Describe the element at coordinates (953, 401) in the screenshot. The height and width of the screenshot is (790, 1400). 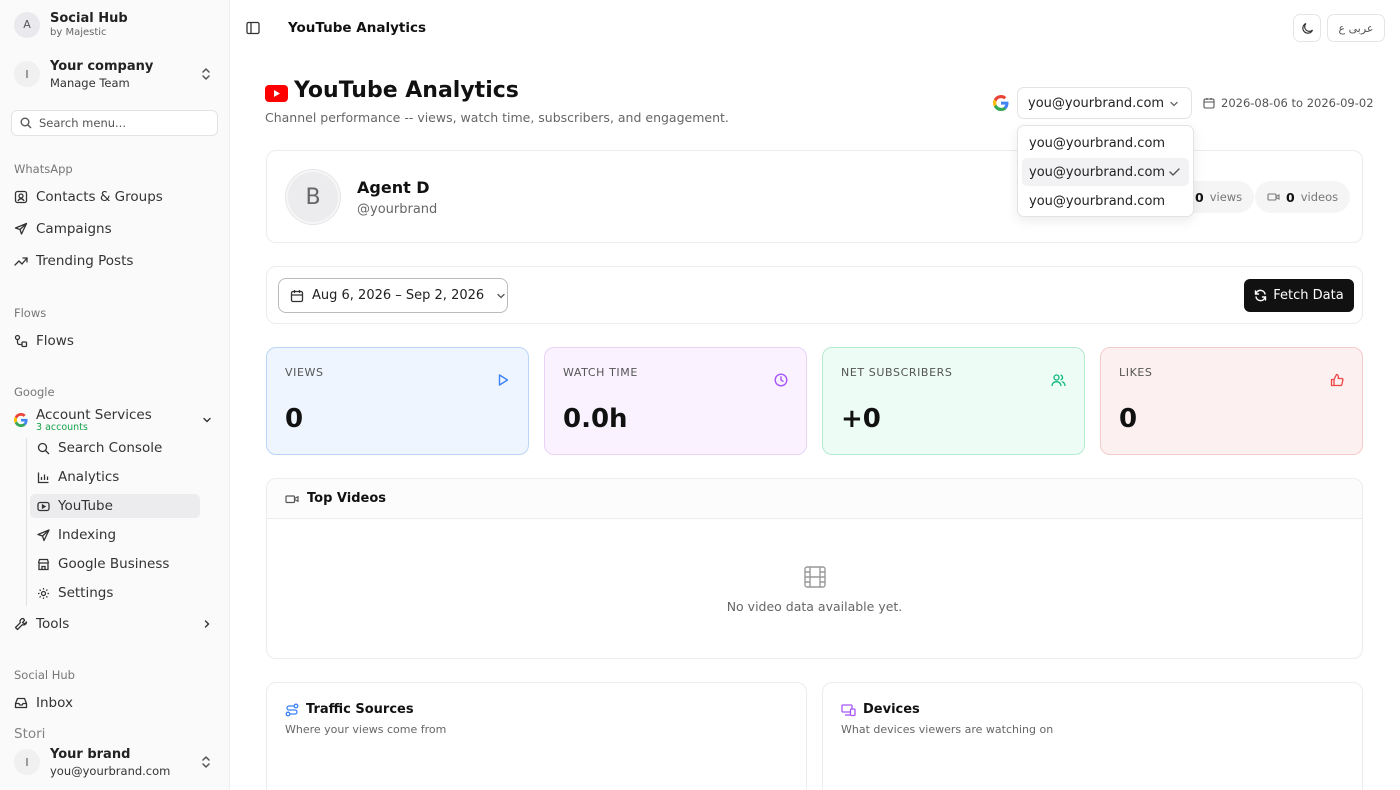
I see `stat-card-subscribers: NET SUBSCRIBERS +0` at that location.